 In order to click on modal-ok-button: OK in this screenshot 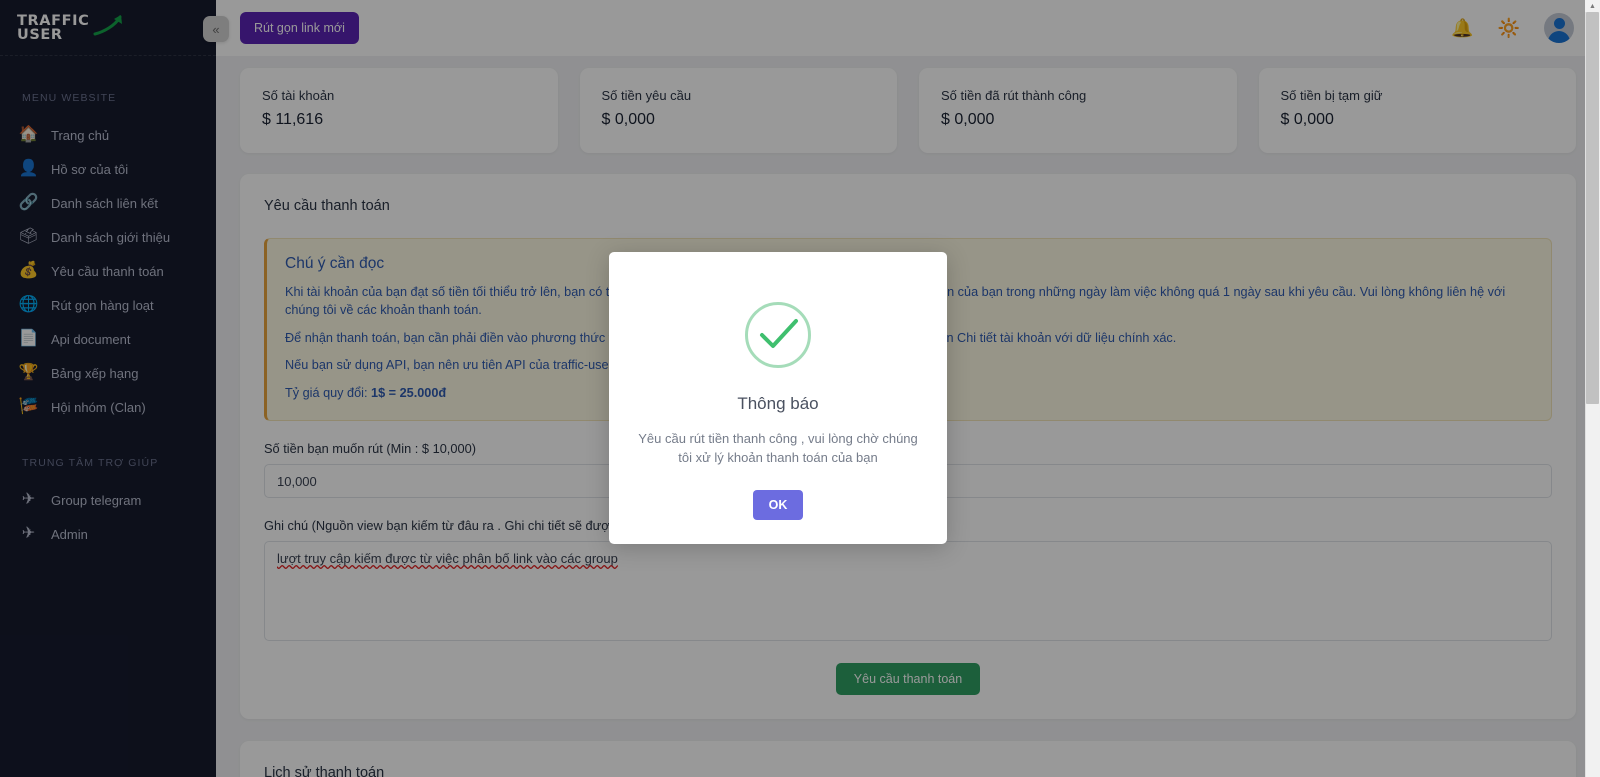, I will do `click(778, 504)`.